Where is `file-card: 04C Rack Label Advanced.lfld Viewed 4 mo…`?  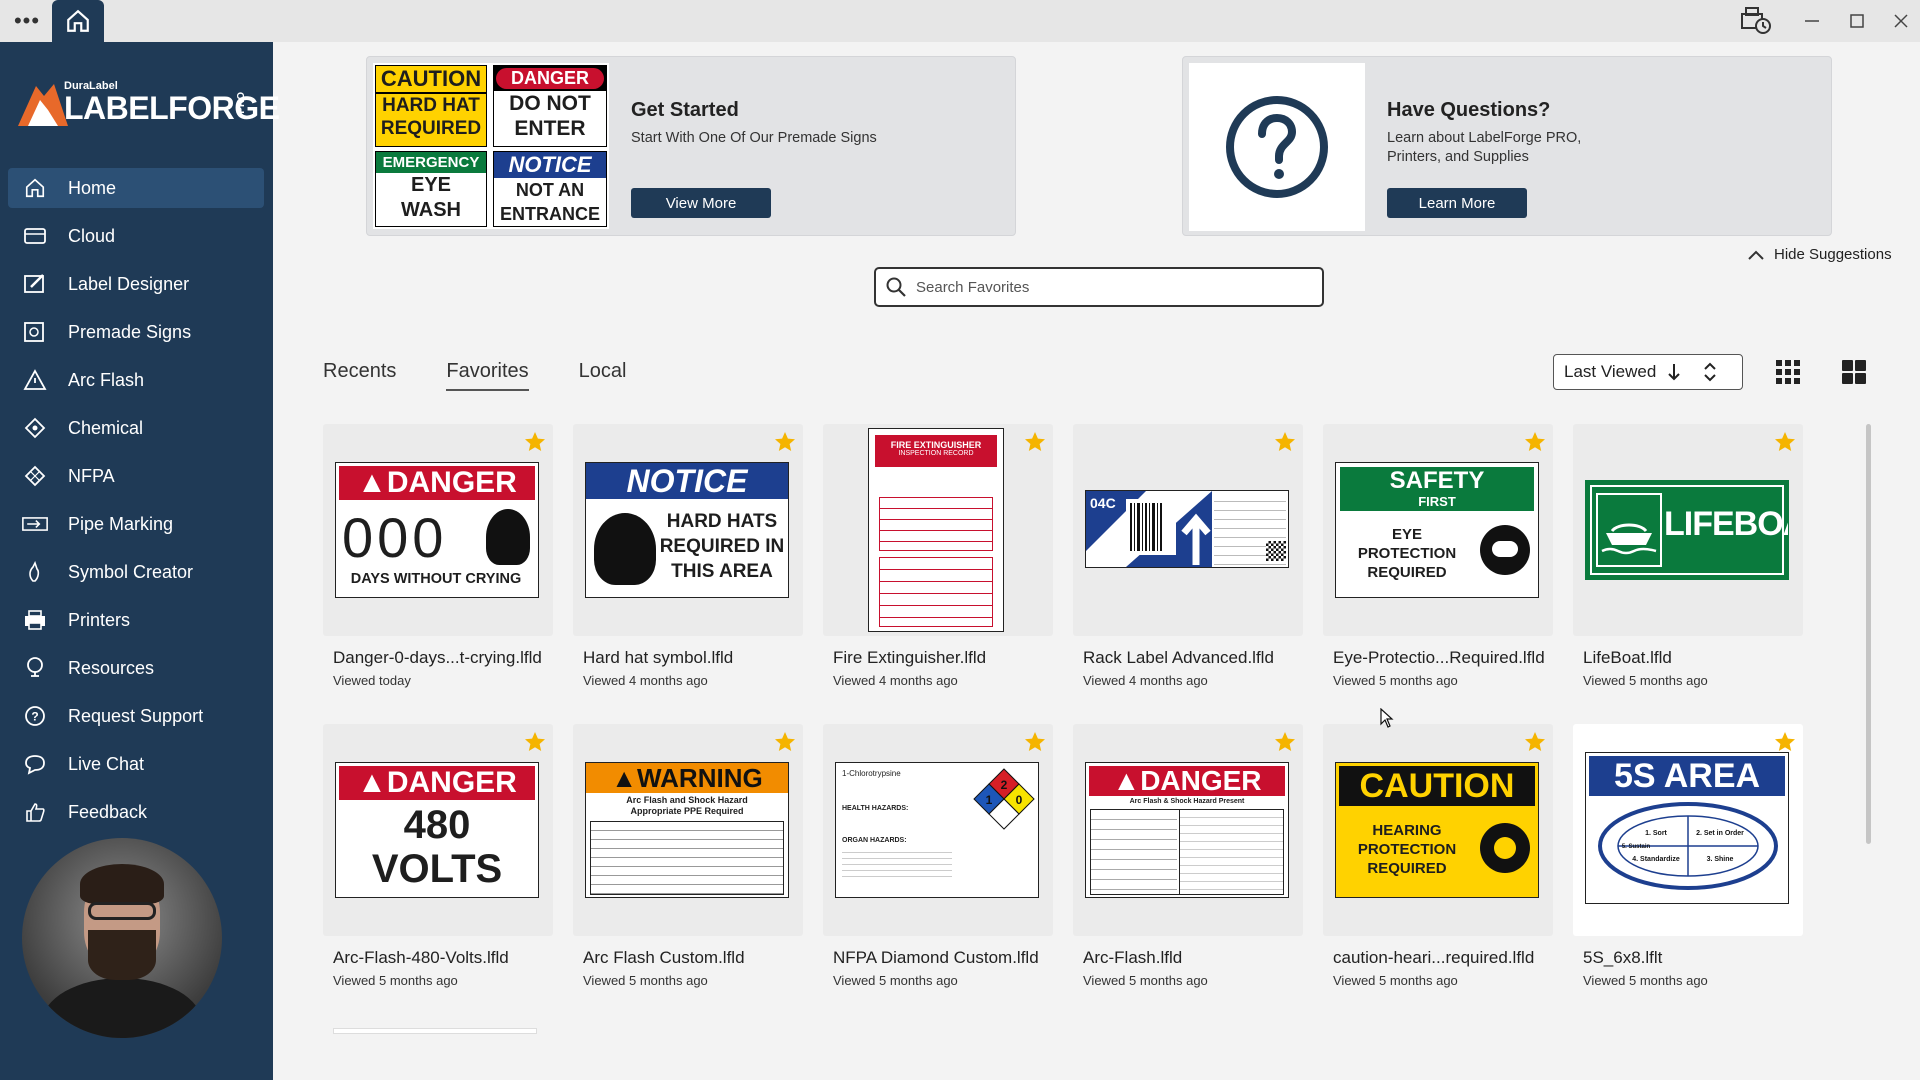 file-card: 04C Rack Label Advanced.lfld Viewed 4 mo… is located at coordinates (1188, 566).